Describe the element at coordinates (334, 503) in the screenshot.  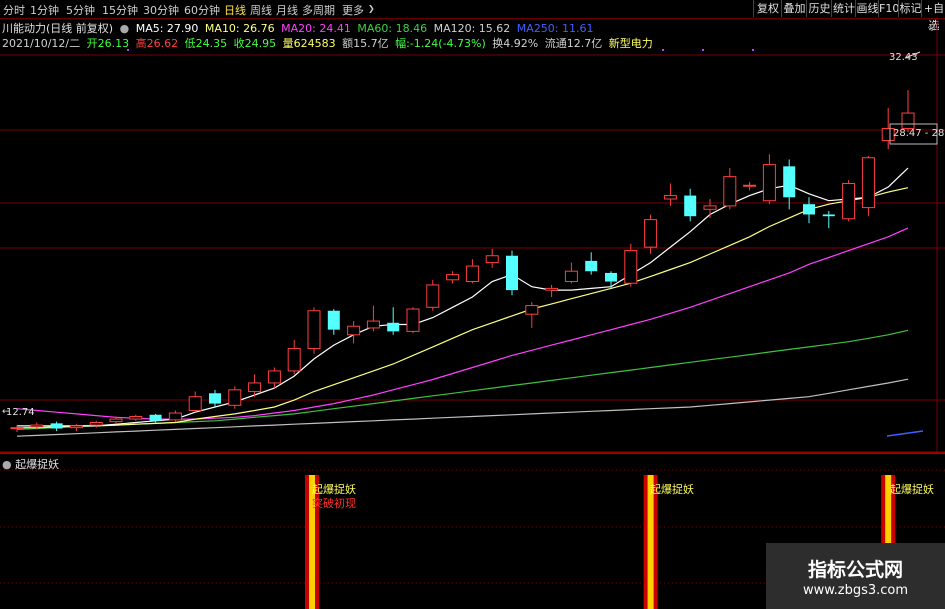
I see `signal-sublabel-1: 突破初现` at that location.